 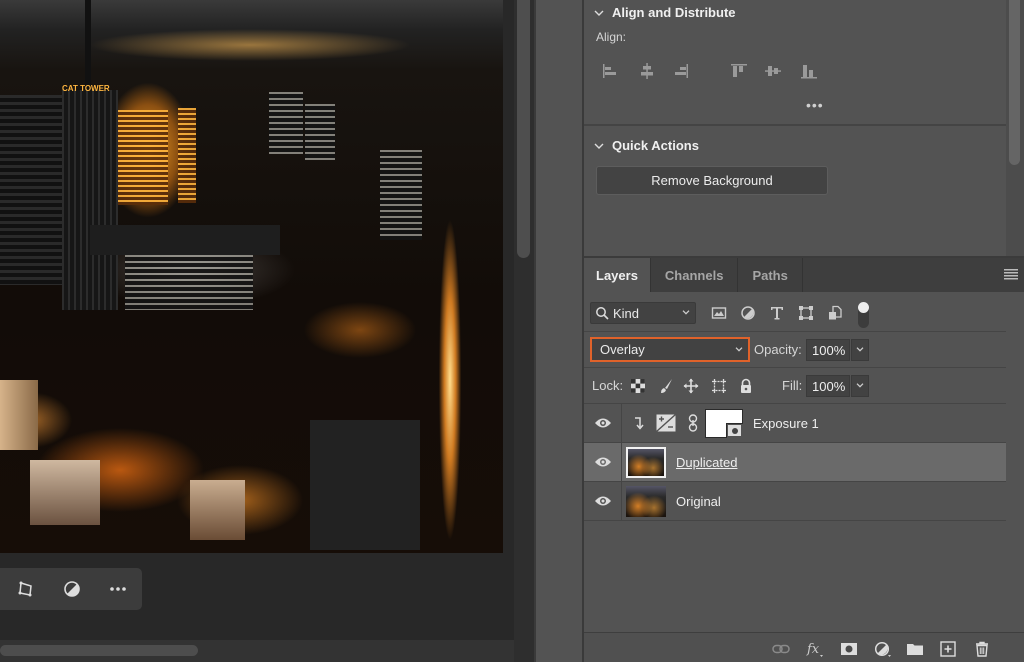 What do you see at coordinates (806, 313) in the screenshot?
I see `shape-layer-filter-icon` at bounding box center [806, 313].